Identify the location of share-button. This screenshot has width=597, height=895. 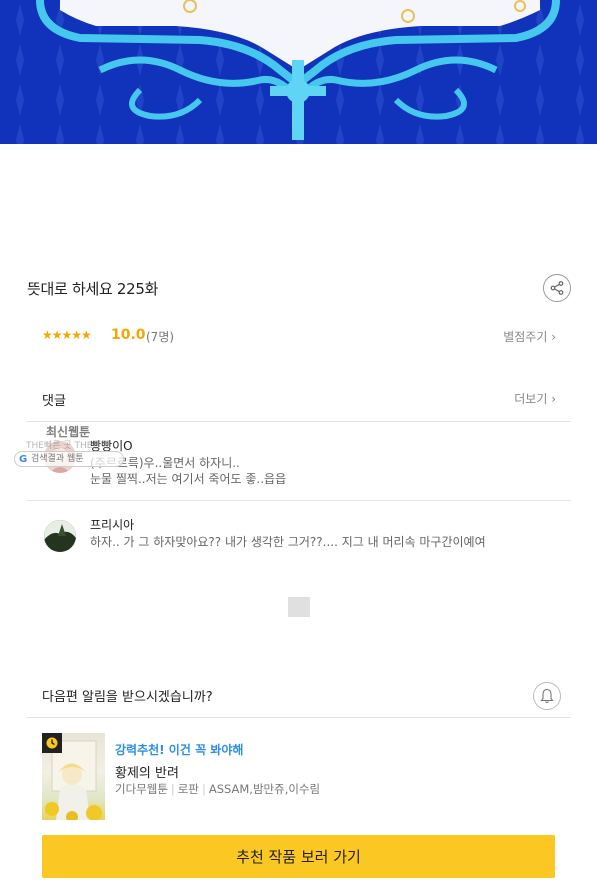
(557, 288).